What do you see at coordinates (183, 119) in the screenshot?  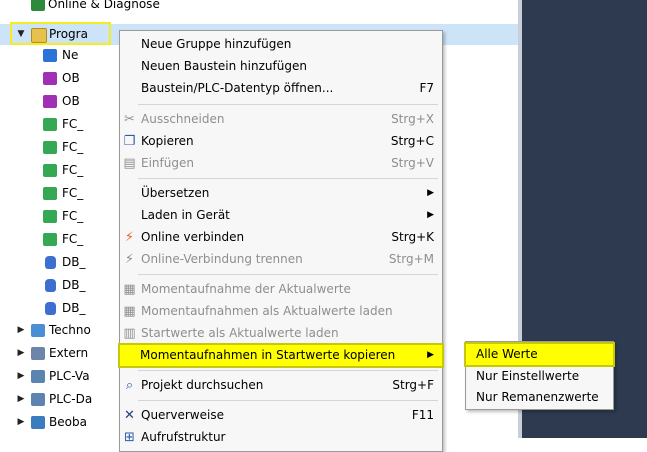 I see `menu-item-label: Ausschneiden` at bounding box center [183, 119].